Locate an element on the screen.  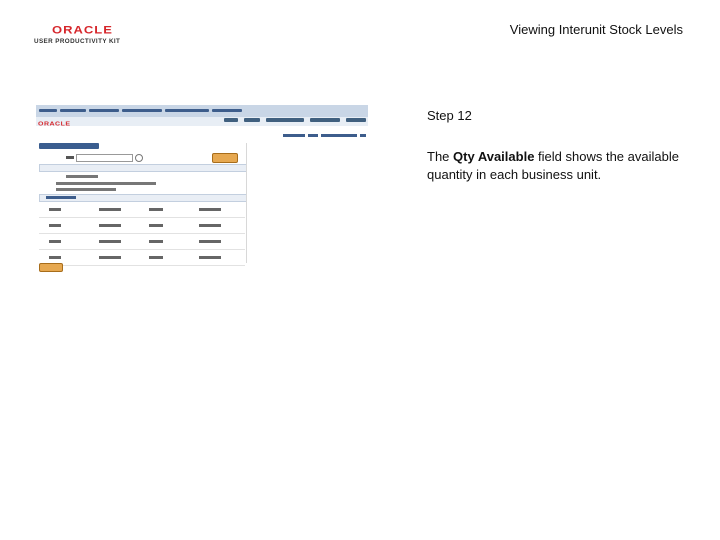
page-title: Viewing Interunit Stock Levels is located at coordinates (596, 29).